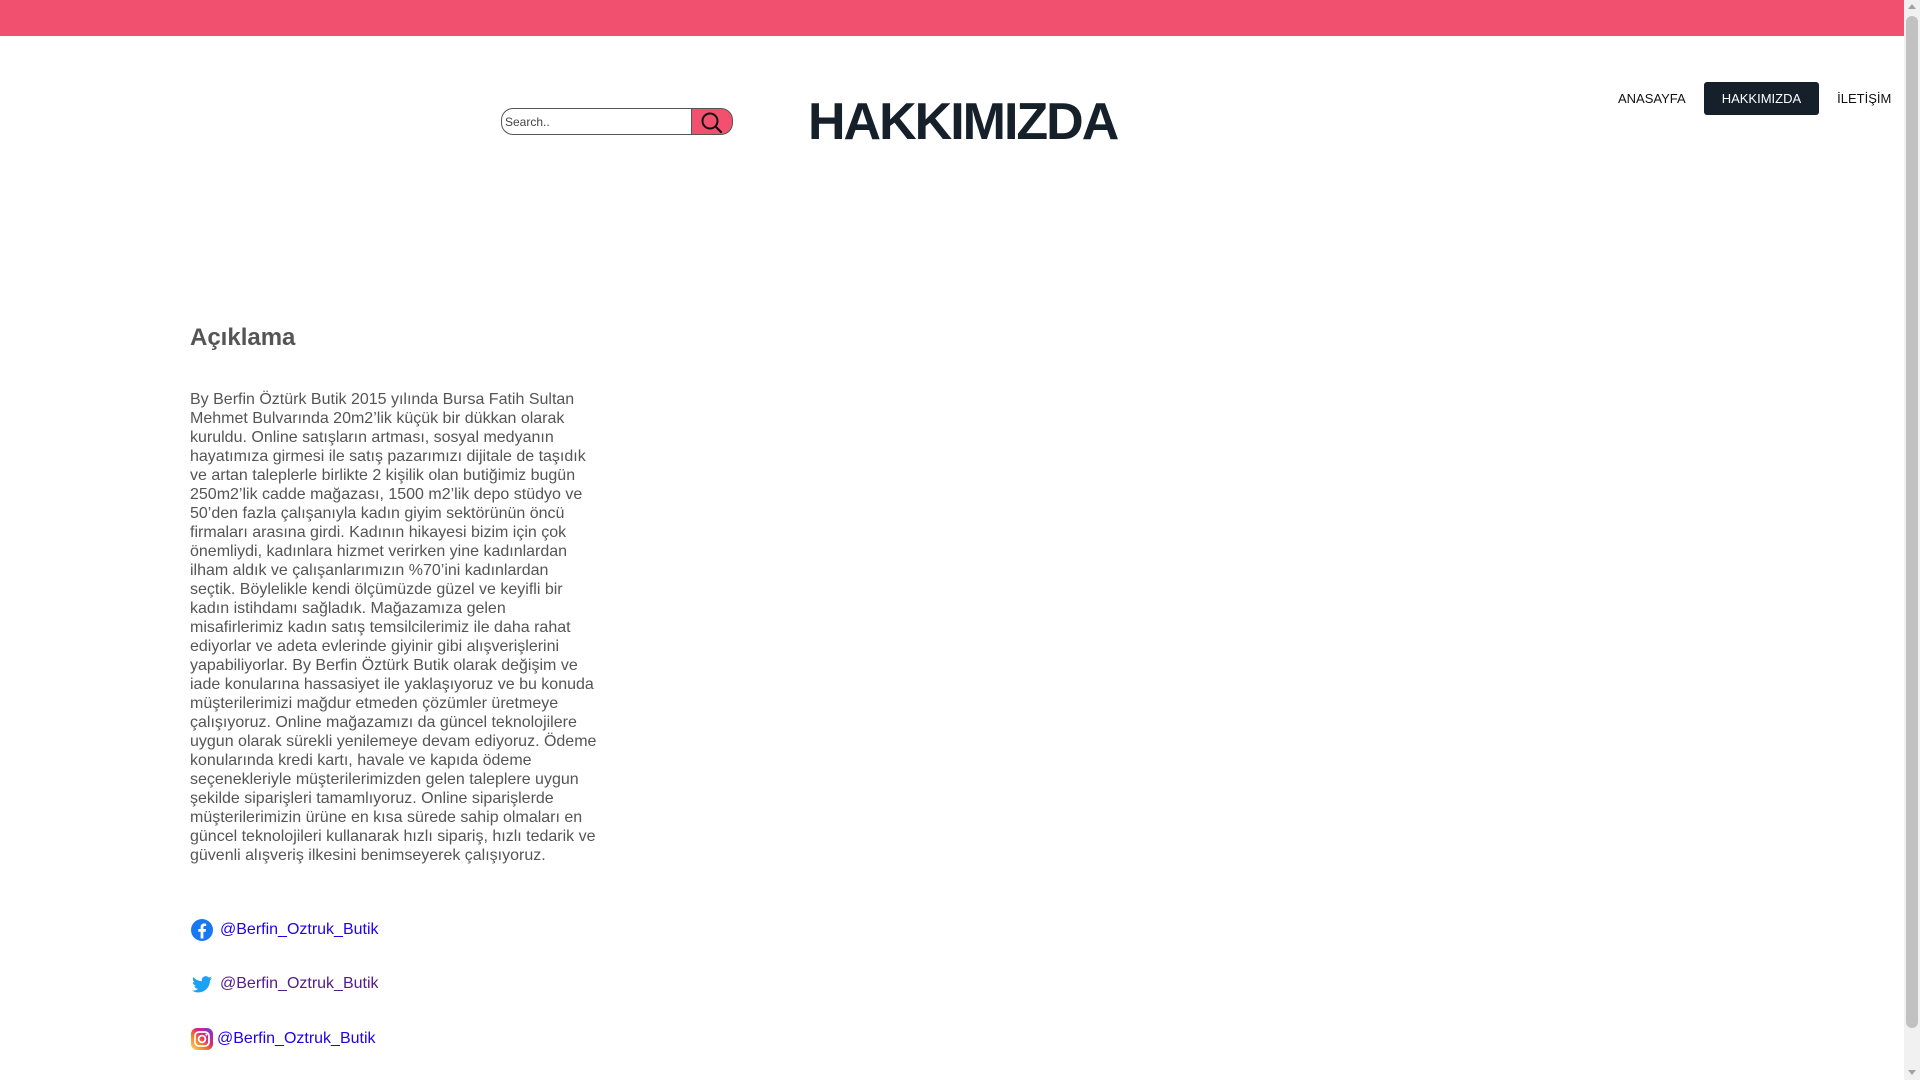 This screenshot has width=1920, height=1080. I want to click on vertical-scrollbar, so click(1912, 540).